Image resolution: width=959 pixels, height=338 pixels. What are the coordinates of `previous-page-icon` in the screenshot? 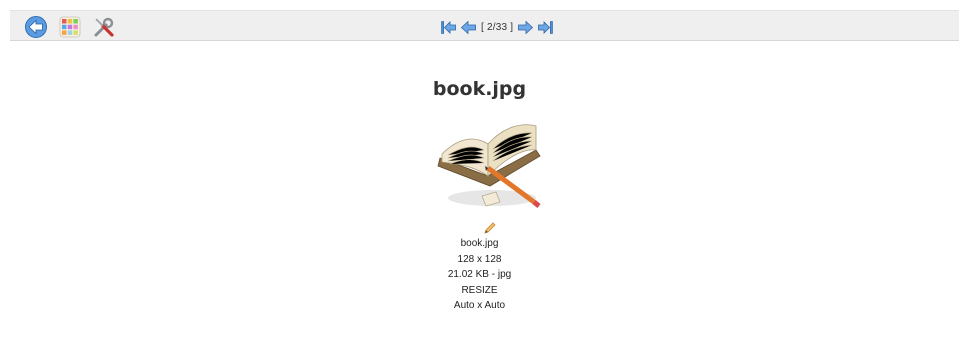 It's located at (468, 27).